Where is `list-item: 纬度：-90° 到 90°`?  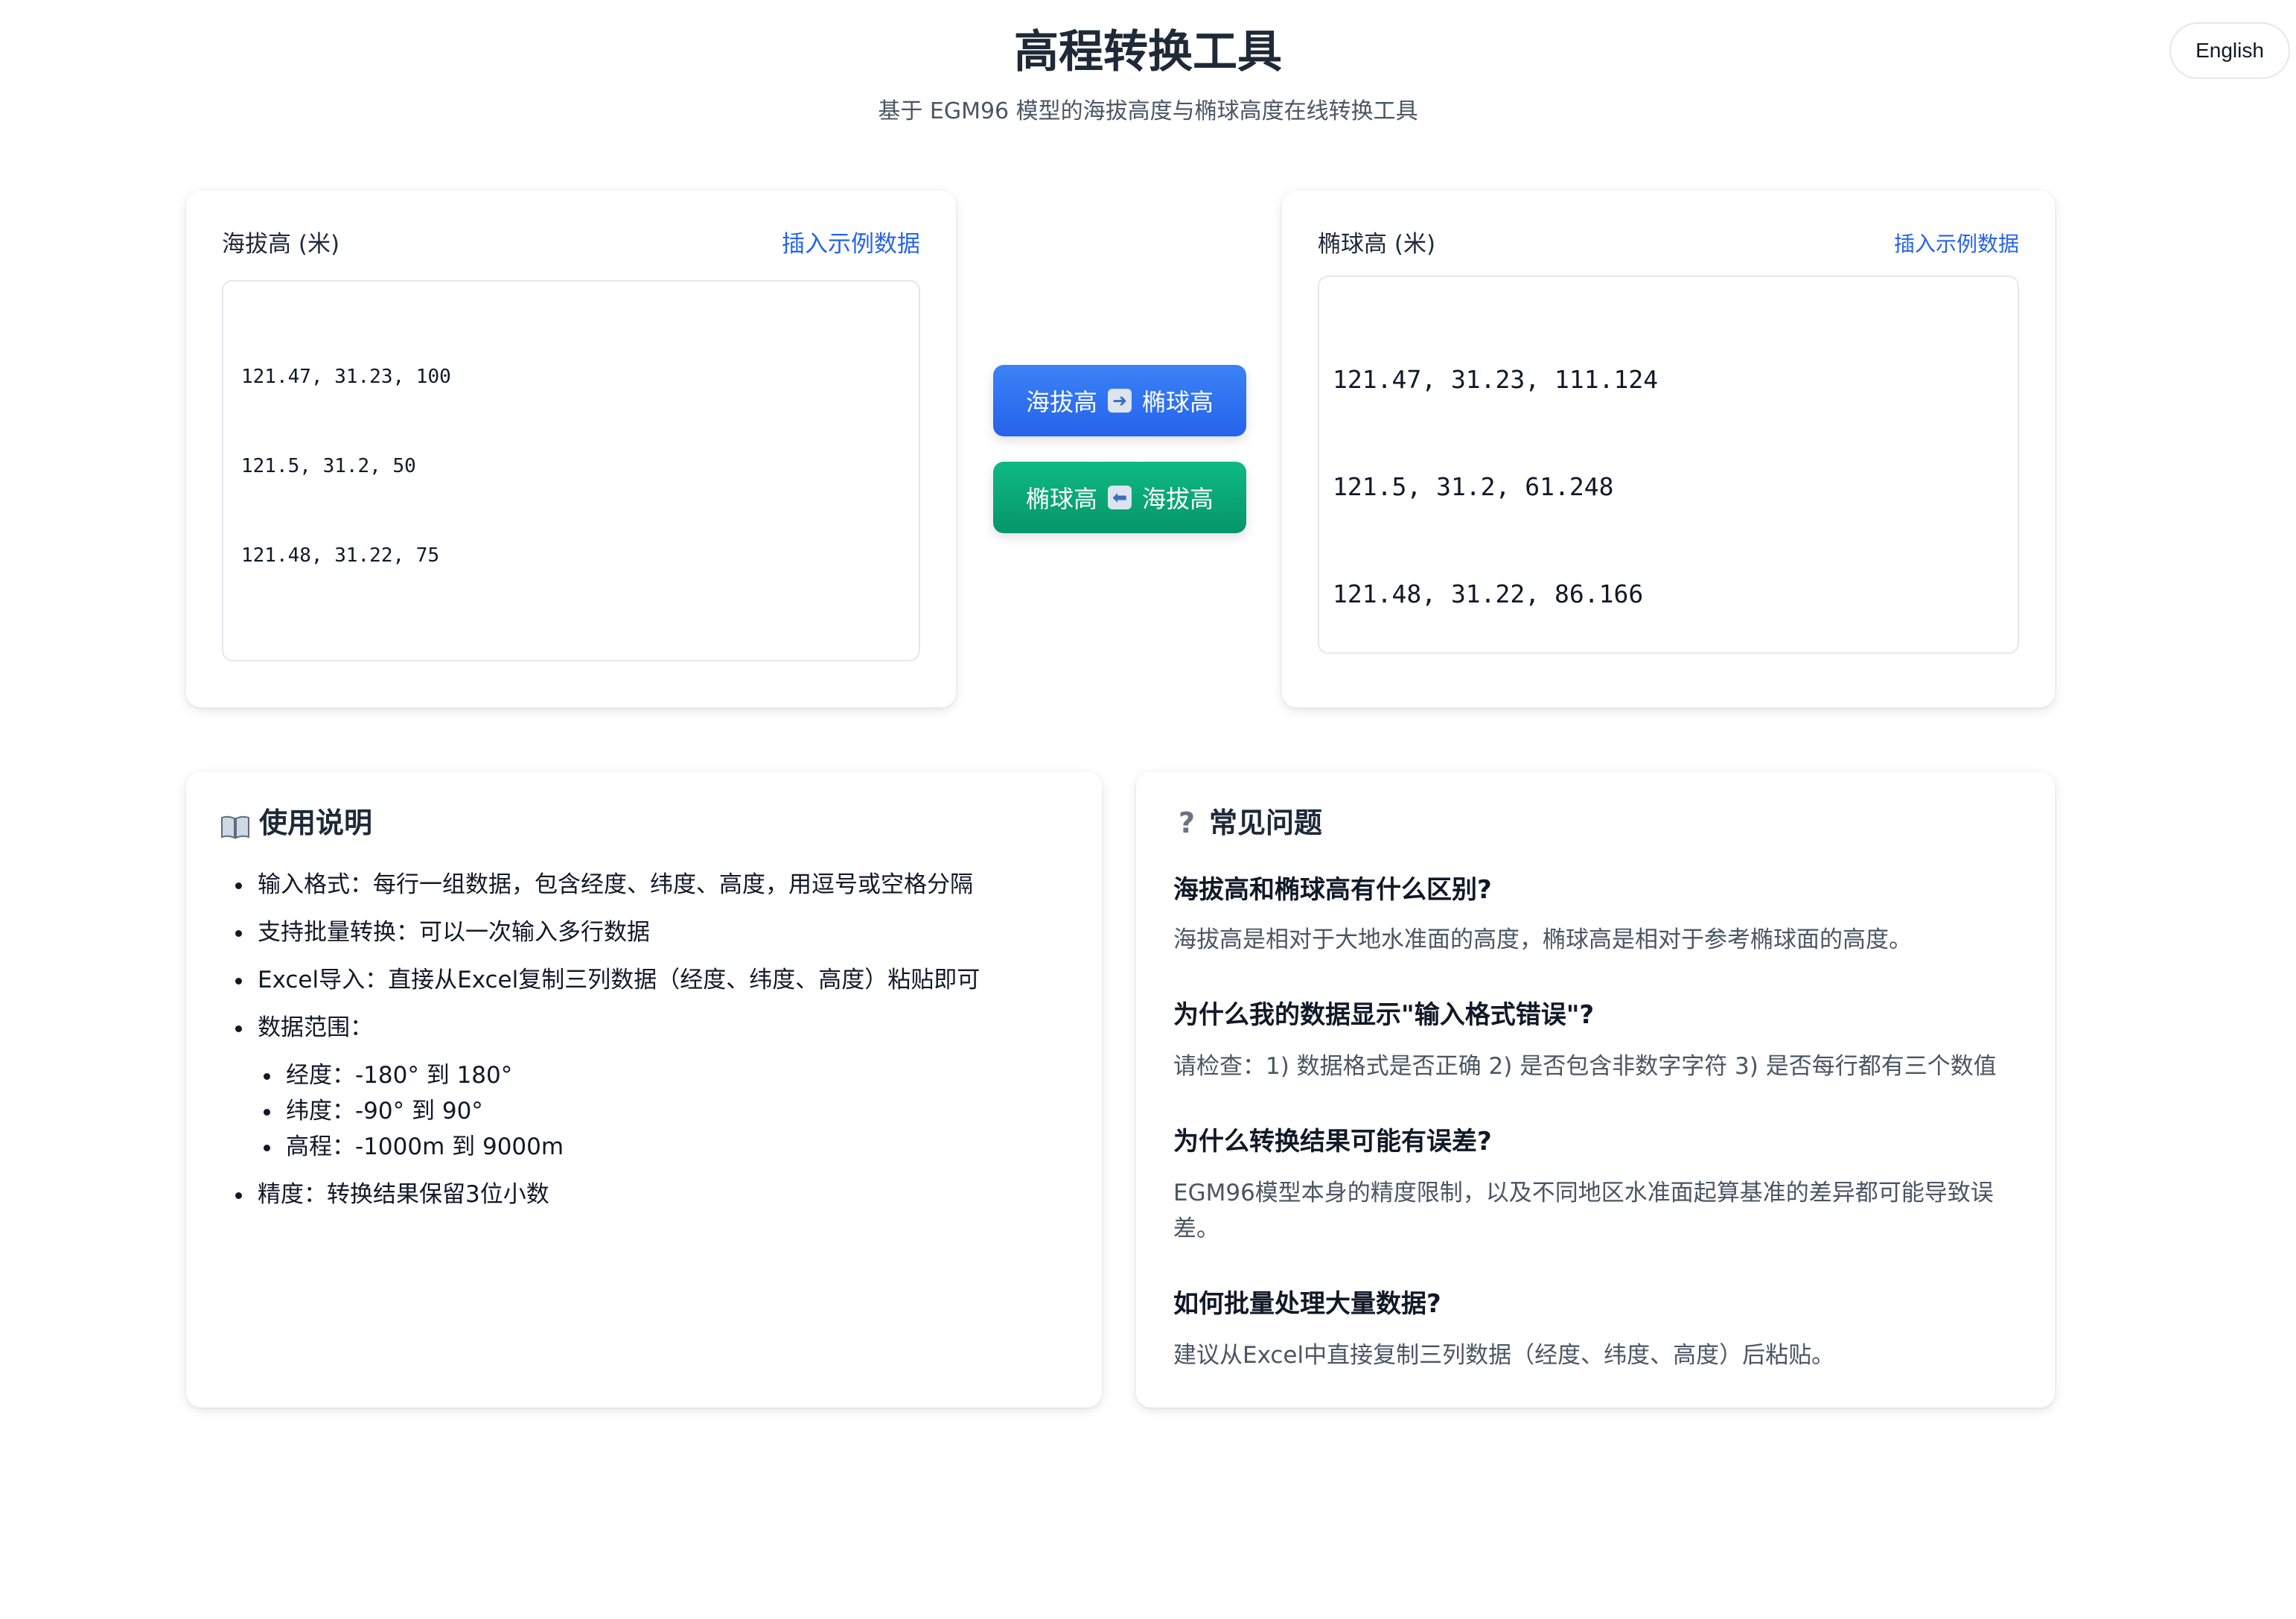
list-item: 纬度：-90° 到 90° is located at coordinates (664, 1111).